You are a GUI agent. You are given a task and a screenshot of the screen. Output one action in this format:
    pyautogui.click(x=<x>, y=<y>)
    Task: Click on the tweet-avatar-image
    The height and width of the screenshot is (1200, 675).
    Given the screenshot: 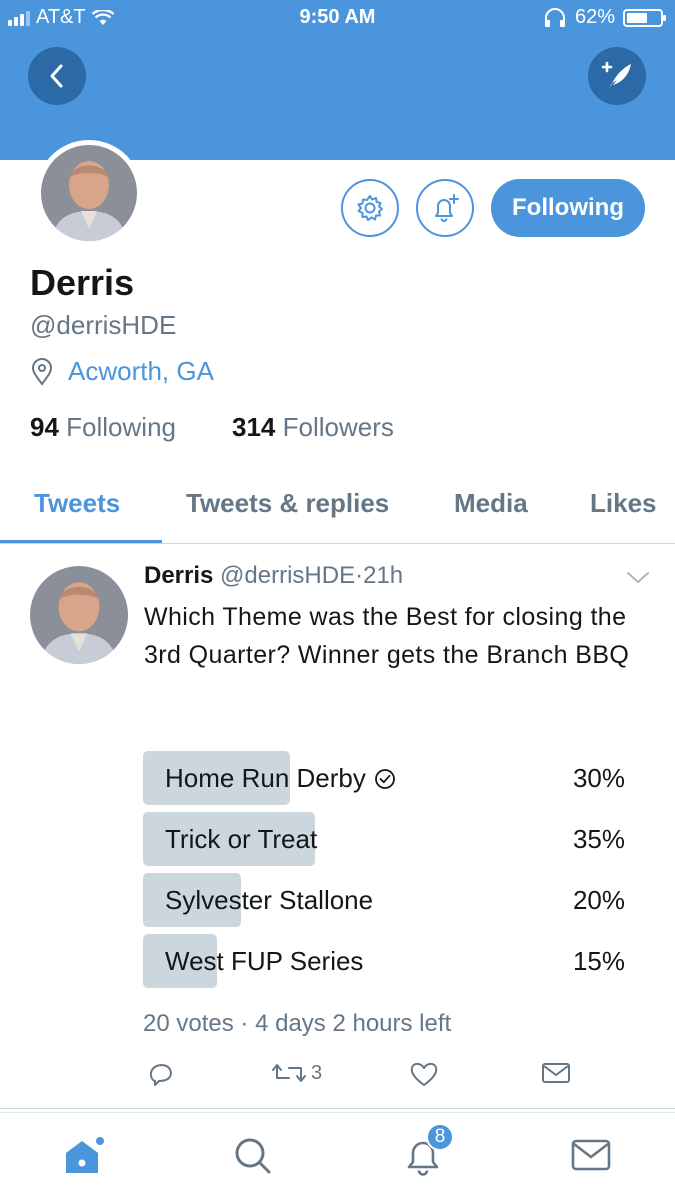 What is the action you would take?
    pyautogui.click(x=79, y=615)
    